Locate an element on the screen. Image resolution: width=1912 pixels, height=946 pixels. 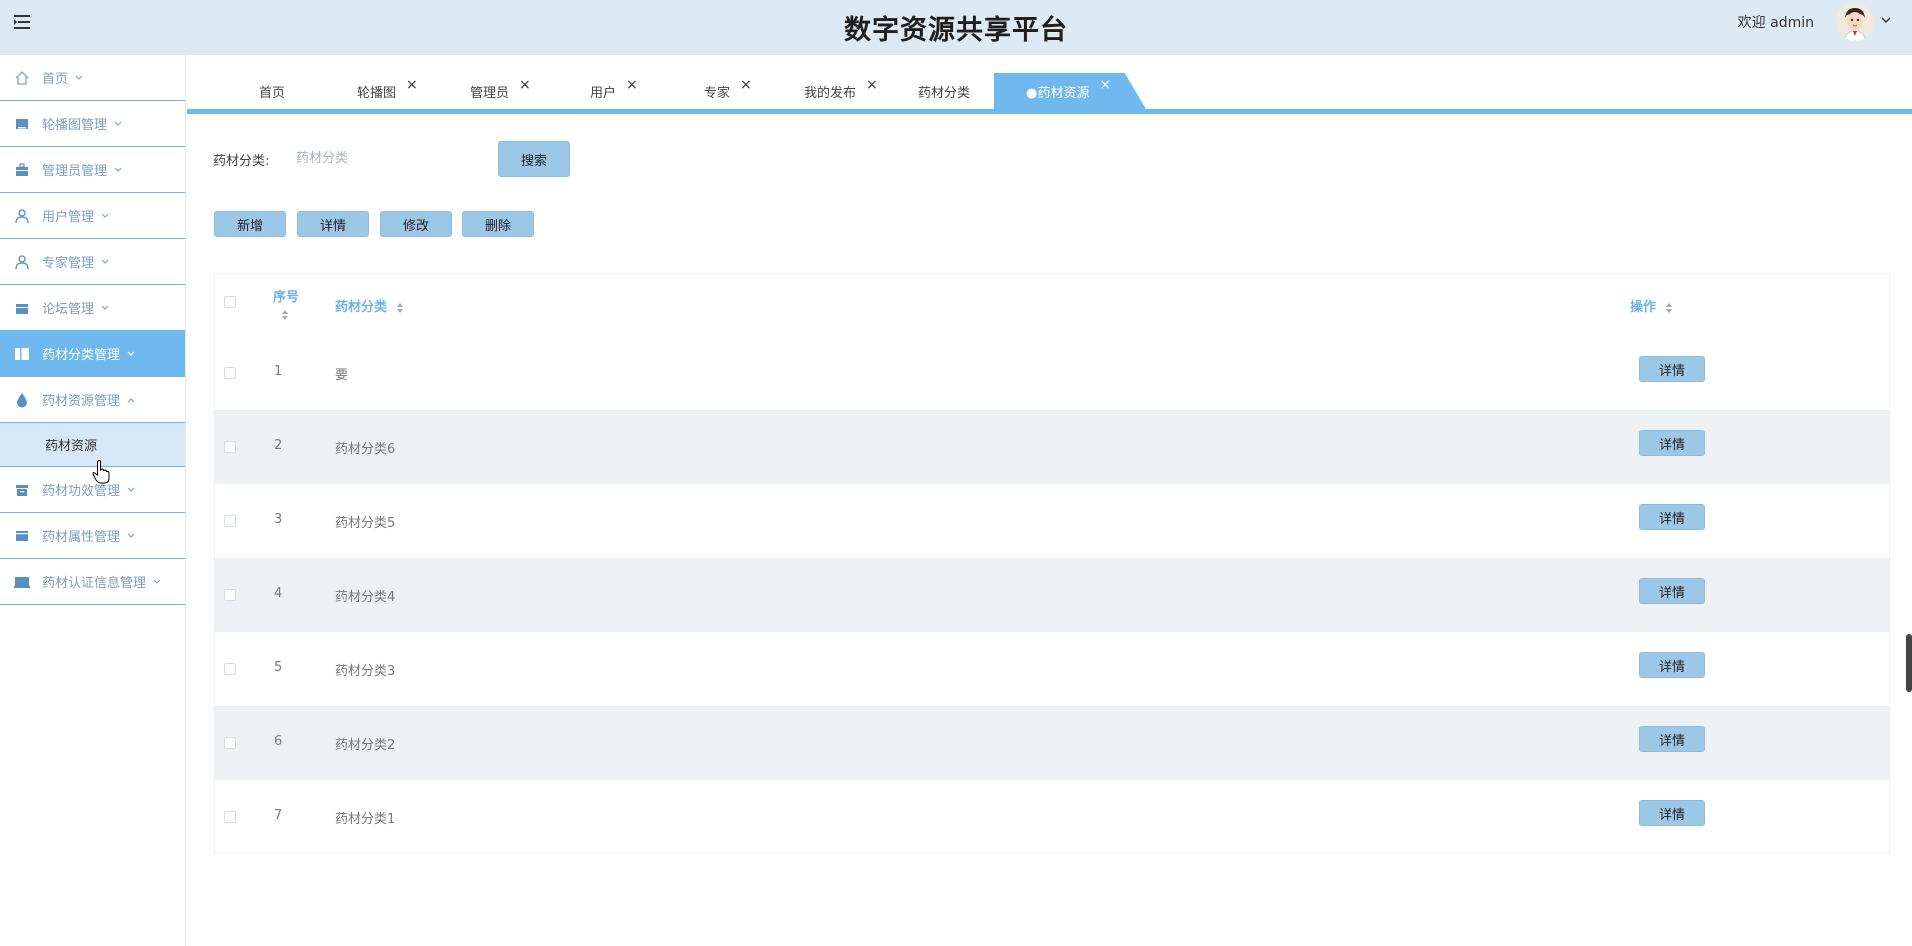
row-category: 药材分类6 is located at coordinates (365, 449).